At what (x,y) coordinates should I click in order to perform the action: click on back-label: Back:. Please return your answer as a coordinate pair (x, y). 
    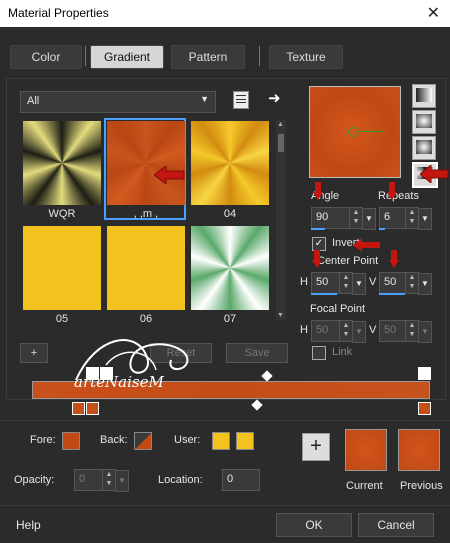
    Looking at the image, I should click on (114, 440).